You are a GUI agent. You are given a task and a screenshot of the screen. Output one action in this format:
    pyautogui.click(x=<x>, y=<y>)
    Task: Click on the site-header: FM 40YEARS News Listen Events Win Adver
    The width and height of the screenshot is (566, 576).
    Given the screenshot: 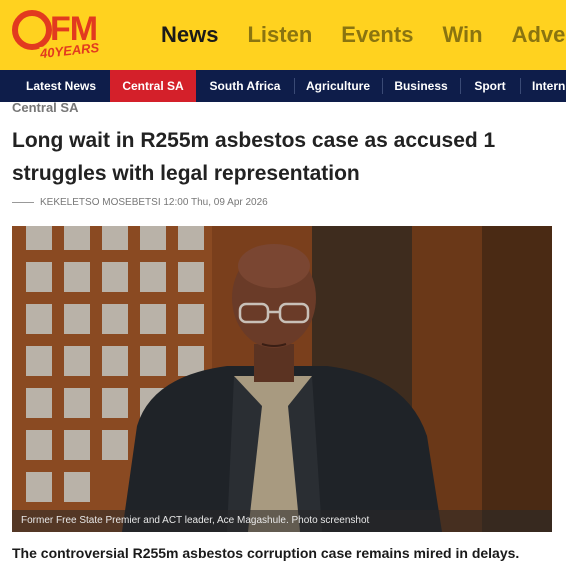 What is the action you would take?
    pyautogui.click(x=283, y=35)
    